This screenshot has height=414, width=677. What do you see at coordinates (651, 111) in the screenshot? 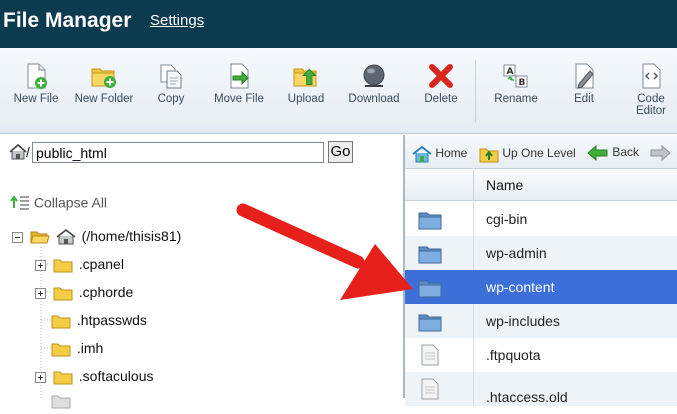
I see `code-editor-label-line2: Editor` at bounding box center [651, 111].